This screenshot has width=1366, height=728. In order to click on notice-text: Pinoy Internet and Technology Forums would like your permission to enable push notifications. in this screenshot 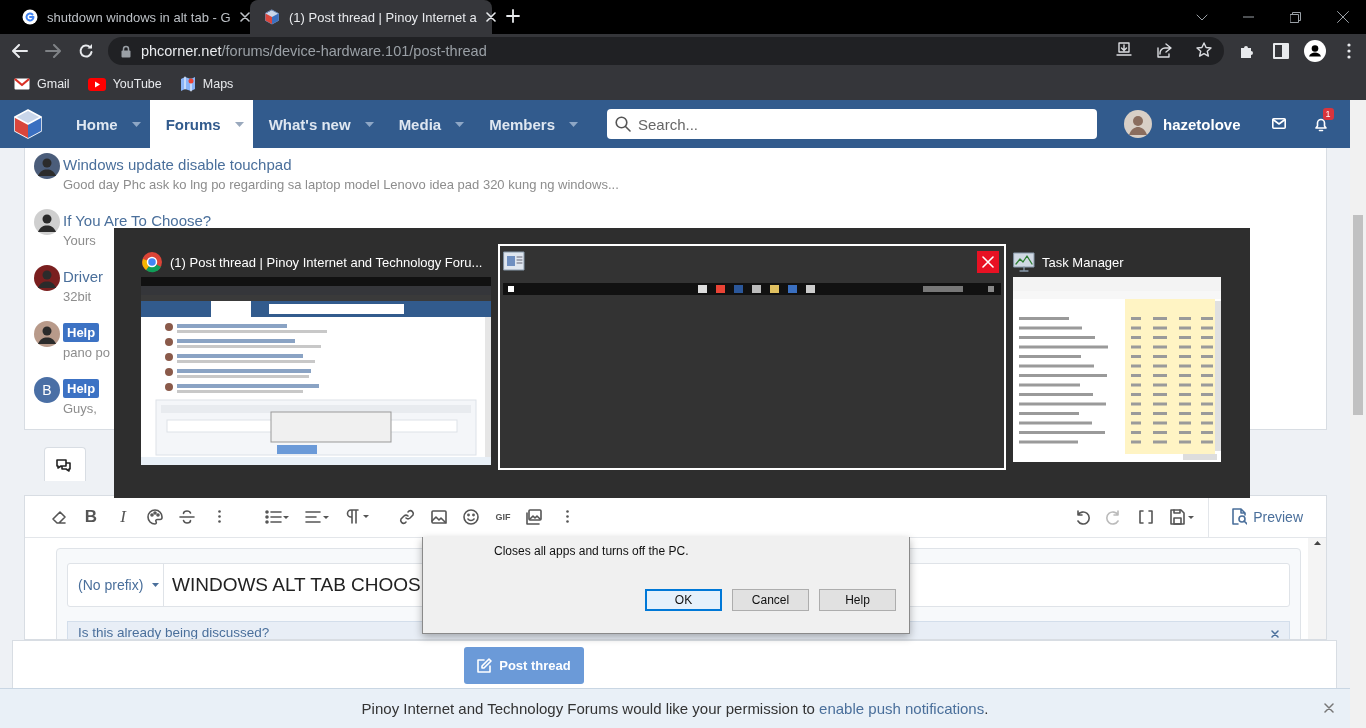, I will do `click(675, 708)`.